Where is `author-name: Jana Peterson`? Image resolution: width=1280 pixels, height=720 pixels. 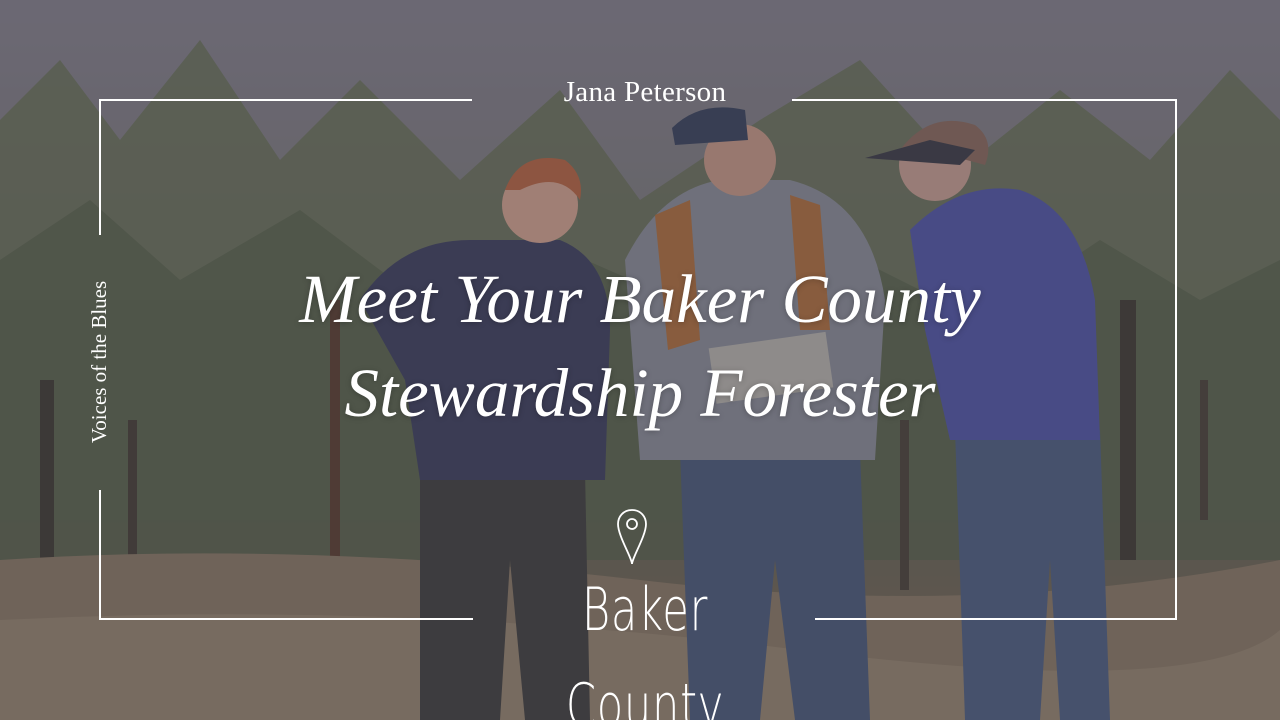 author-name: Jana Peterson is located at coordinates (645, 92).